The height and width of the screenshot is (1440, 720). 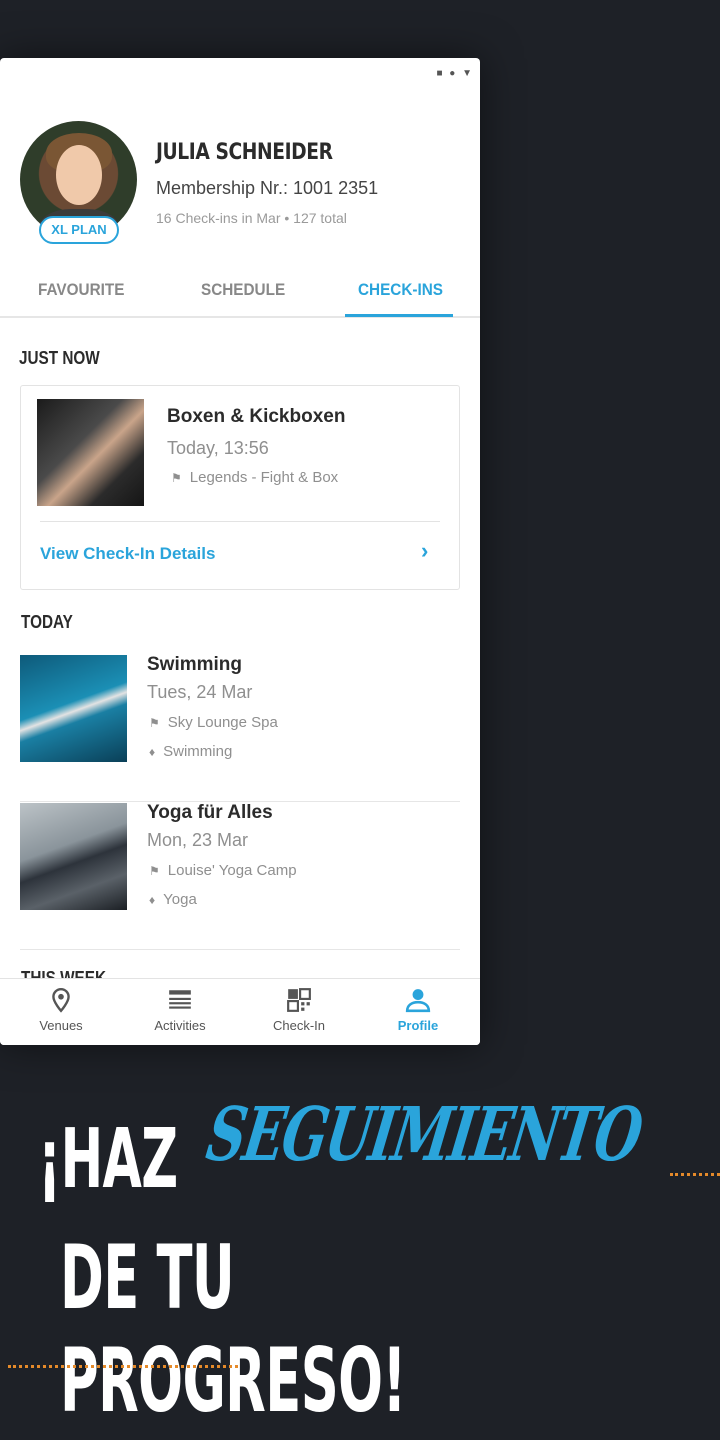 I want to click on user-name: JULIA SCHNEIDER, so click(x=244, y=152).